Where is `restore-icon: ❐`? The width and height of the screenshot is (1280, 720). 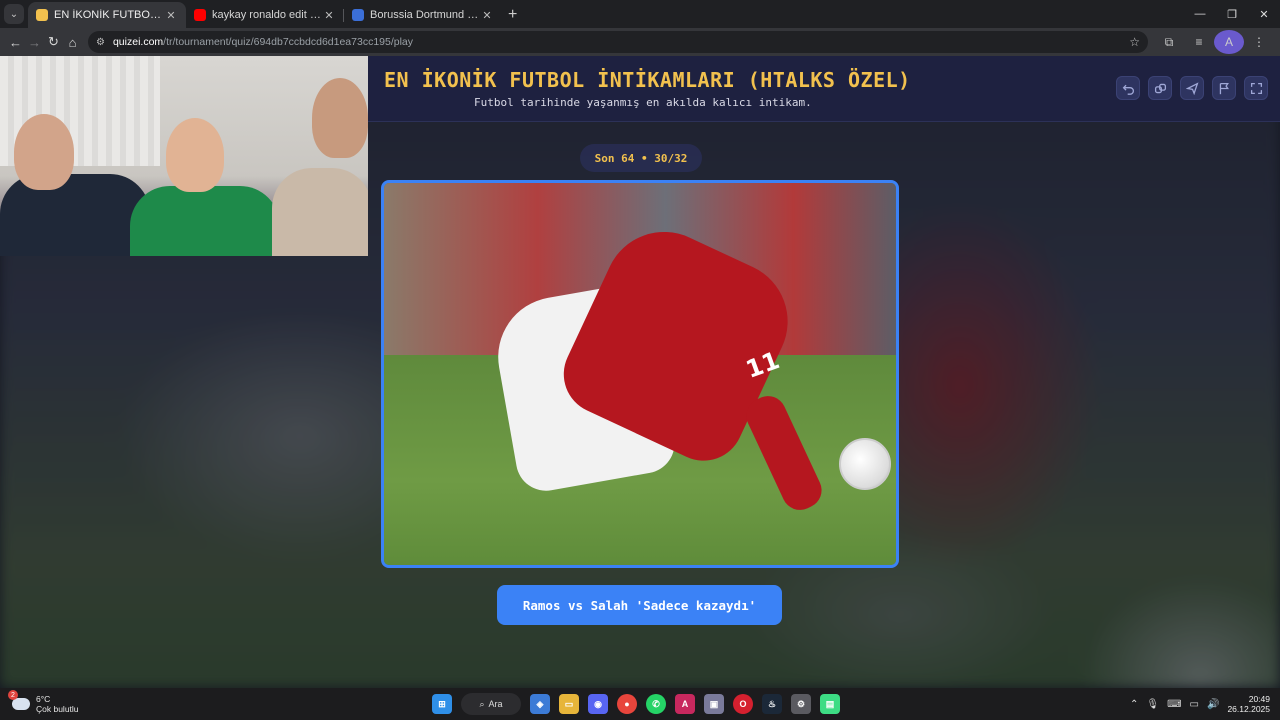 restore-icon: ❐ is located at coordinates (1232, 14).